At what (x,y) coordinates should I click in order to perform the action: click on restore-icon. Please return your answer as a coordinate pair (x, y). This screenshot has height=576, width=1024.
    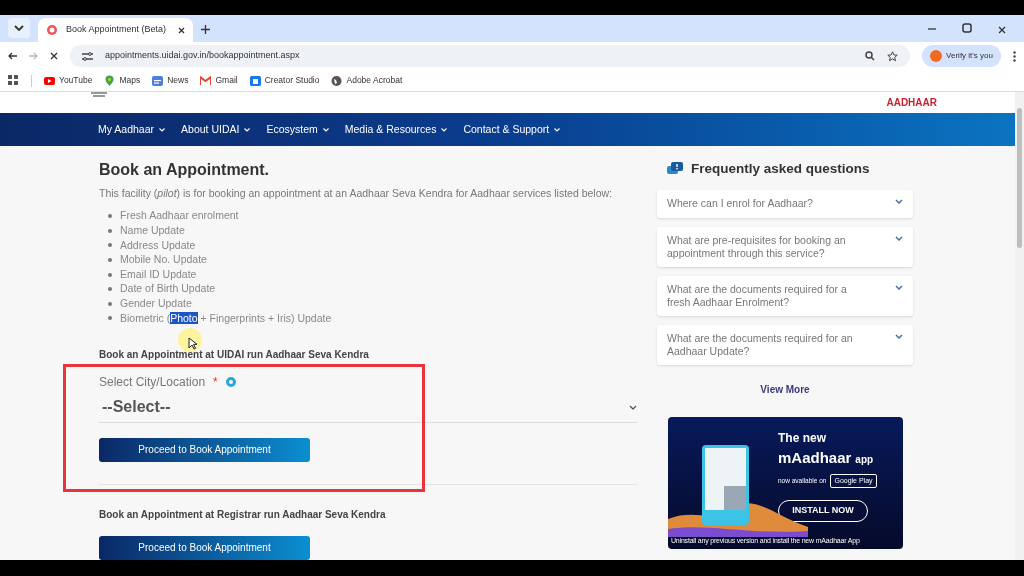
    Looking at the image, I should click on (967, 28).